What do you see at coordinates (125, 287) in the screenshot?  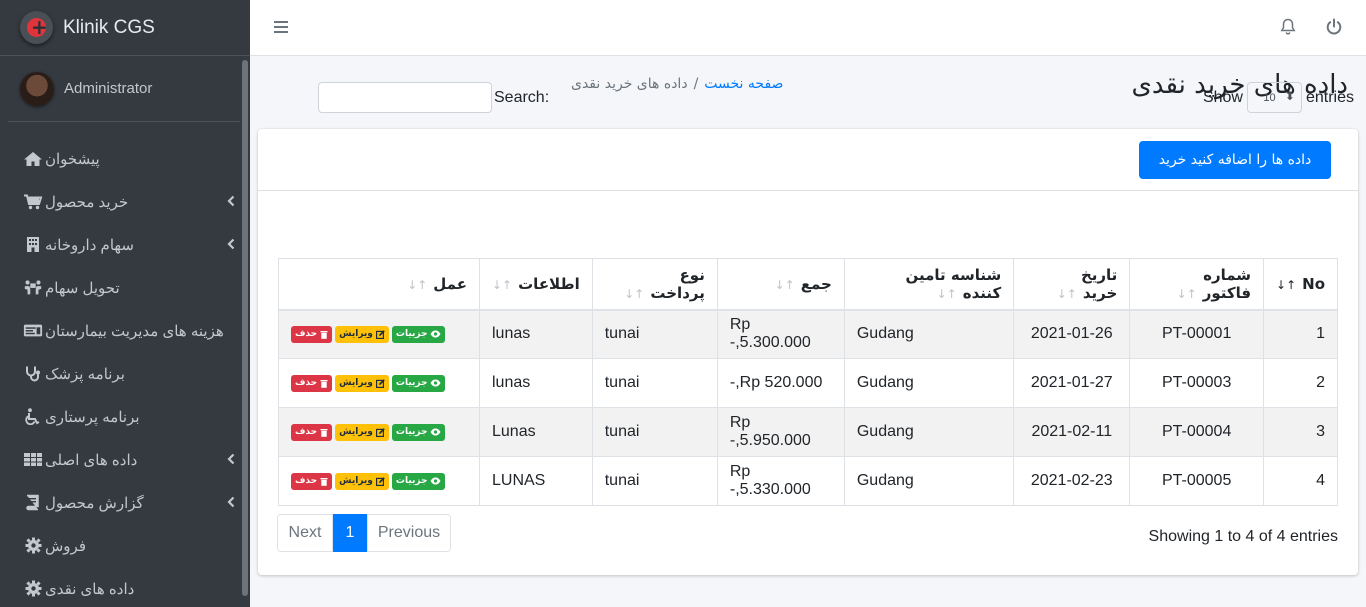 I see `sidebar-item-4: تحویل سهام` at bounding box center [125, 287].